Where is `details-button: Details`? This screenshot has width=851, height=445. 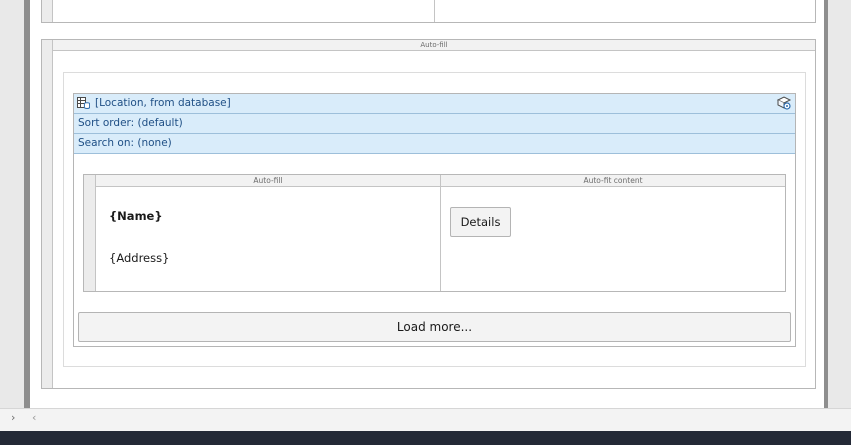 details-button: Details is located at coordinates (480, 222).